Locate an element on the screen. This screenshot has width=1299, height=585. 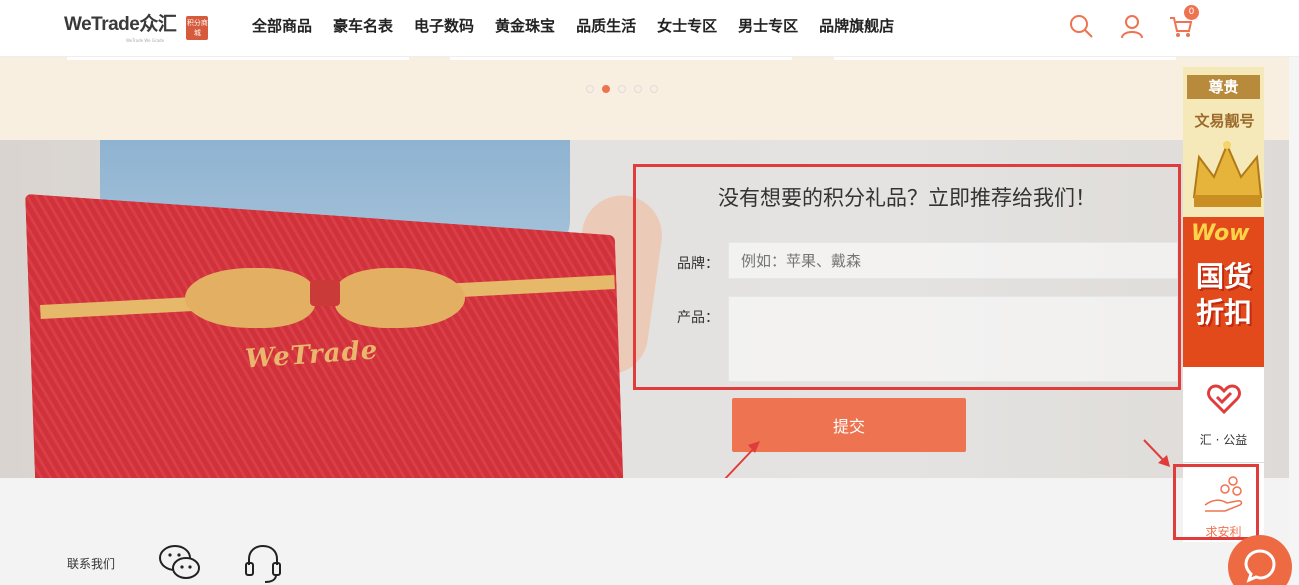
recommend-form-title: 没有想要的积分礼品？立即推荐给我们！ is located at coordinates (907, 198).